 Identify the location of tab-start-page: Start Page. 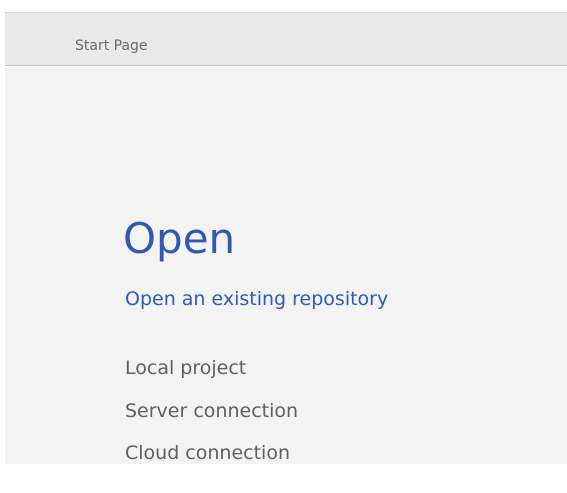
(111, 46).